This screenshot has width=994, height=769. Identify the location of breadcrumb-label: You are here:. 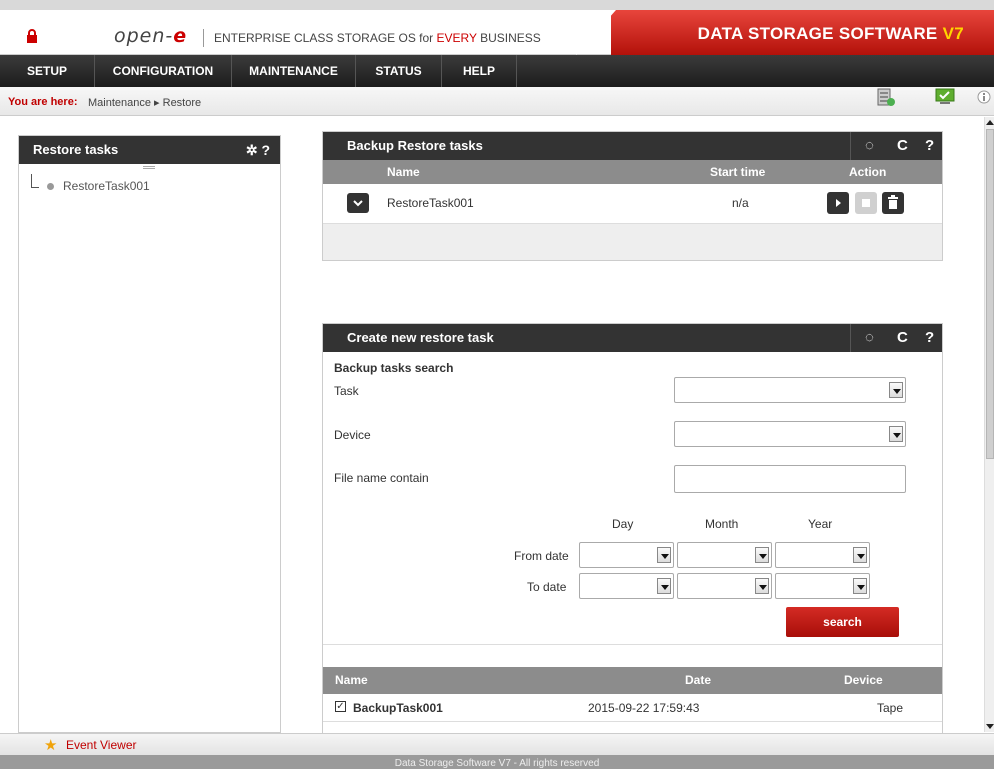
(43, 102).